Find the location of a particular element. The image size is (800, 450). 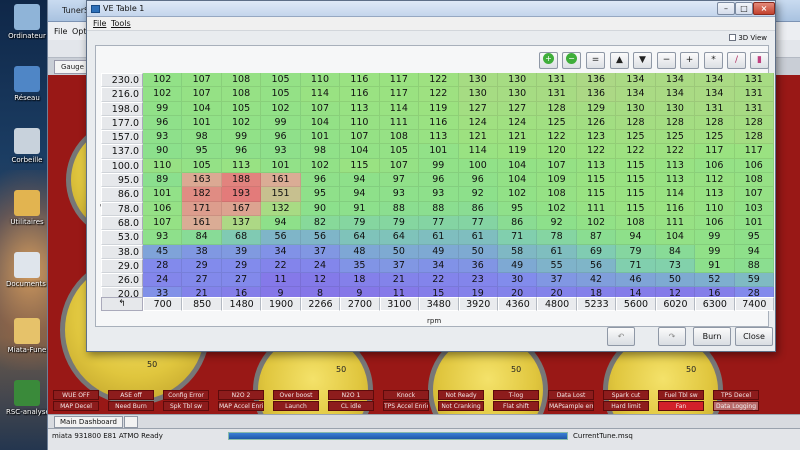

minimize-button: – is located at coordinates (726, 8).